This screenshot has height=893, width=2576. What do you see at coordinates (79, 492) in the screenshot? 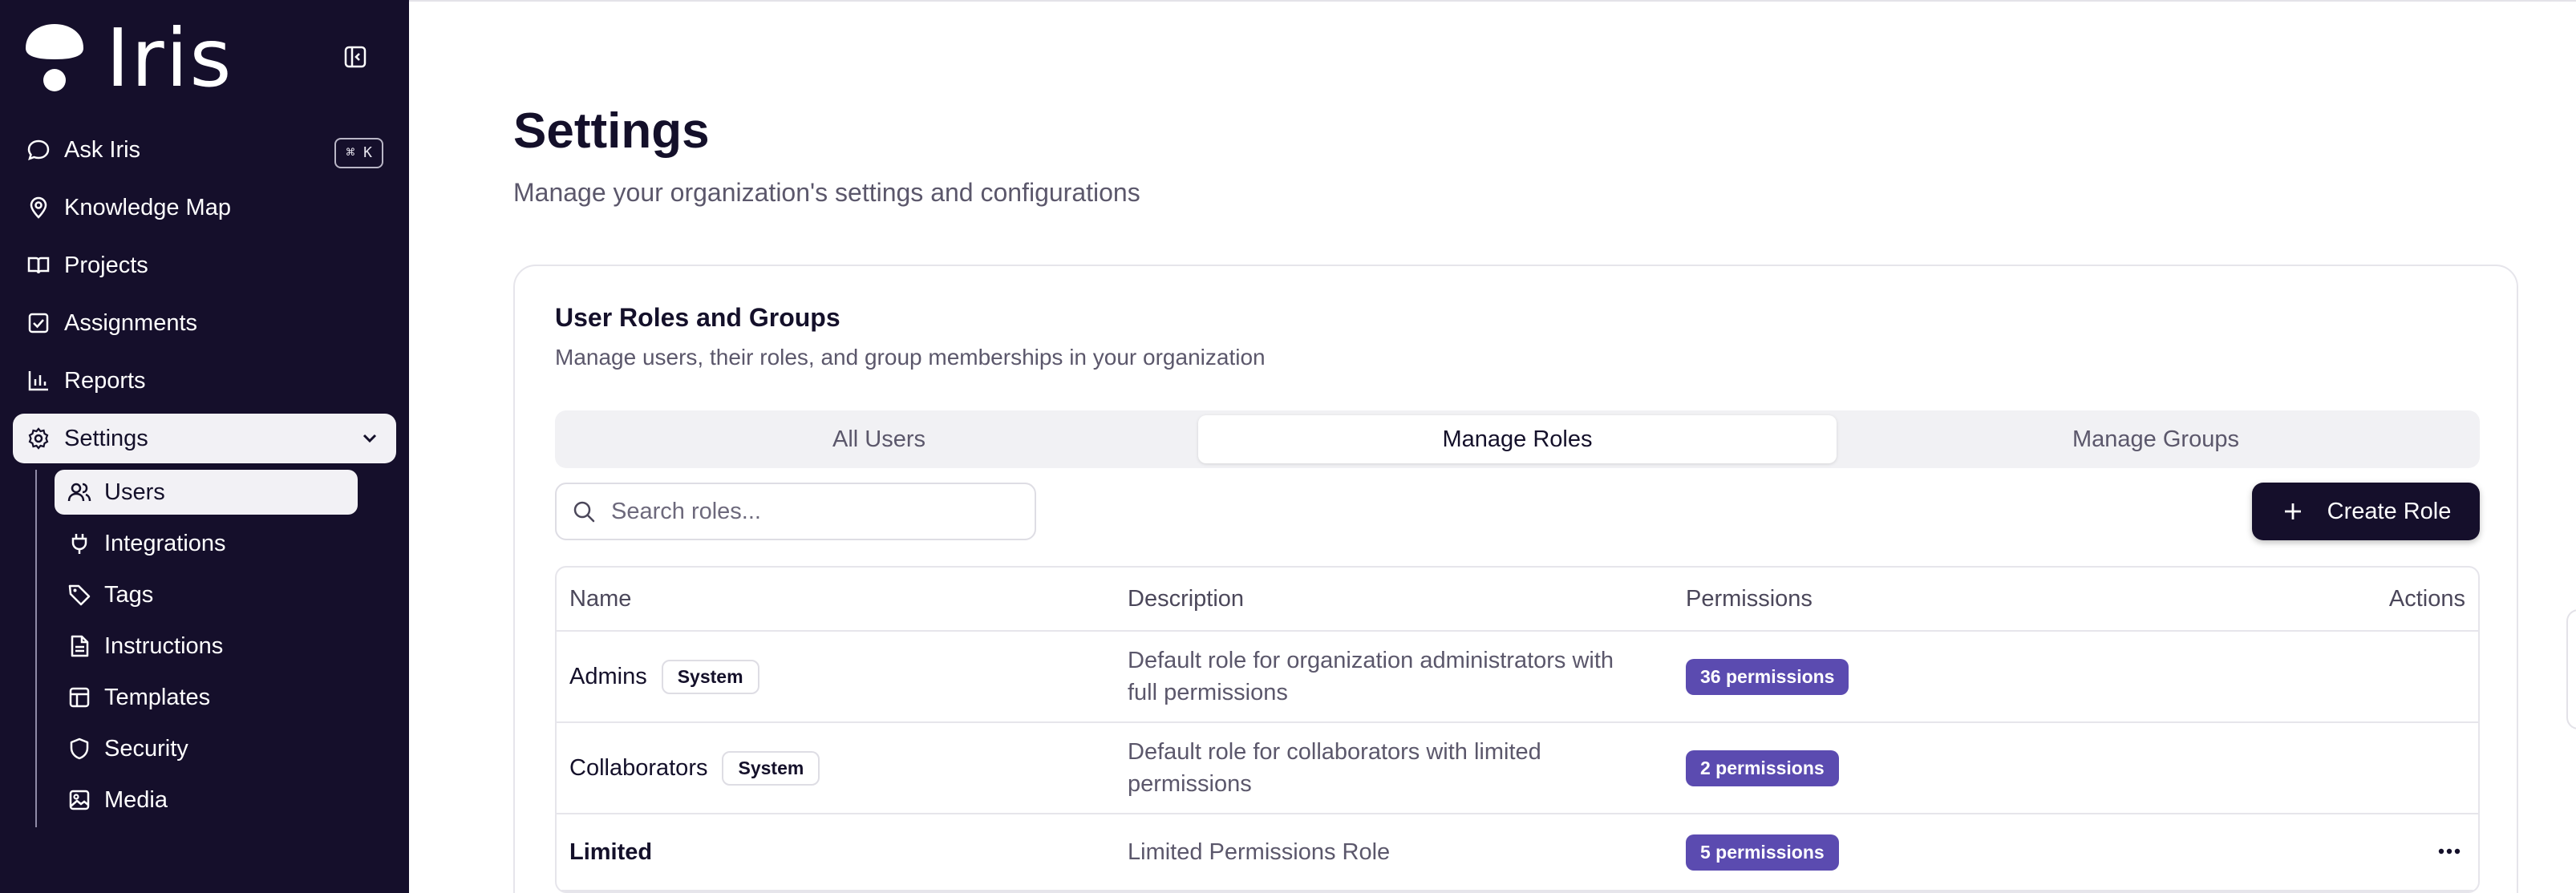
I see `users-icon` at bounding box center [79, 492].